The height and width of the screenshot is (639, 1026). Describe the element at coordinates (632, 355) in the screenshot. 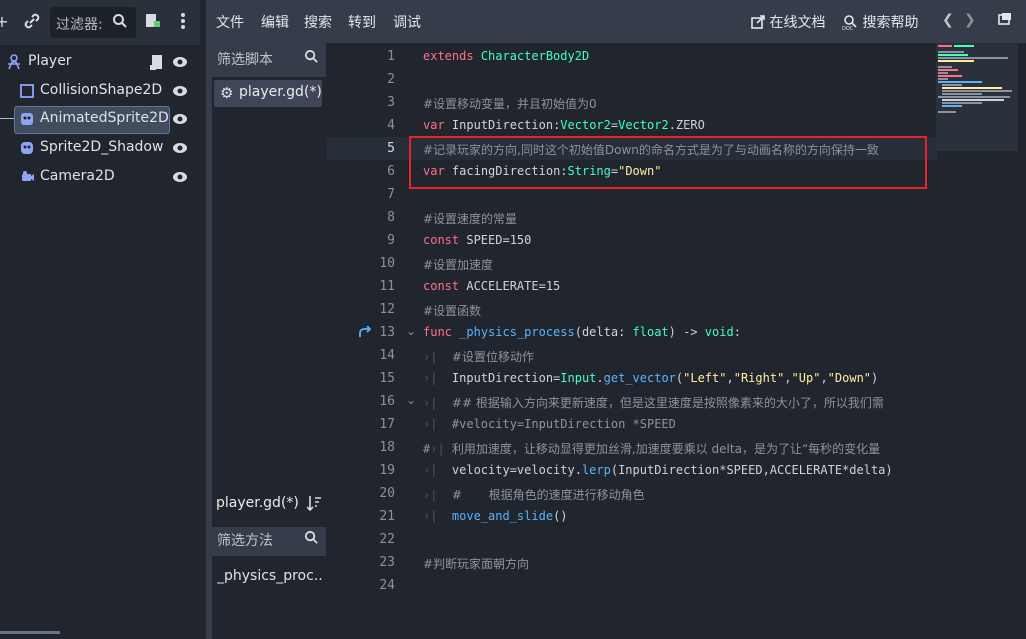

I see `code-line: 14 ›| #设置位移动作` at that location.